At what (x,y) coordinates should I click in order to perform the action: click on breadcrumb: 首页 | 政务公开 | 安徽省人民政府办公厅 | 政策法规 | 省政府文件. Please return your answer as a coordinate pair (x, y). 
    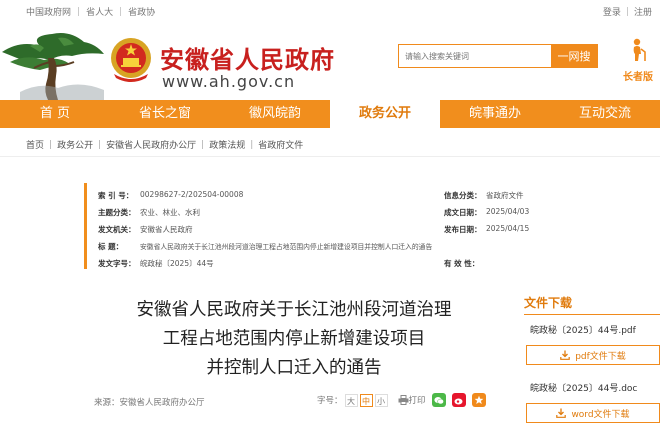
    Looking at the image, I should click on (164, 145).